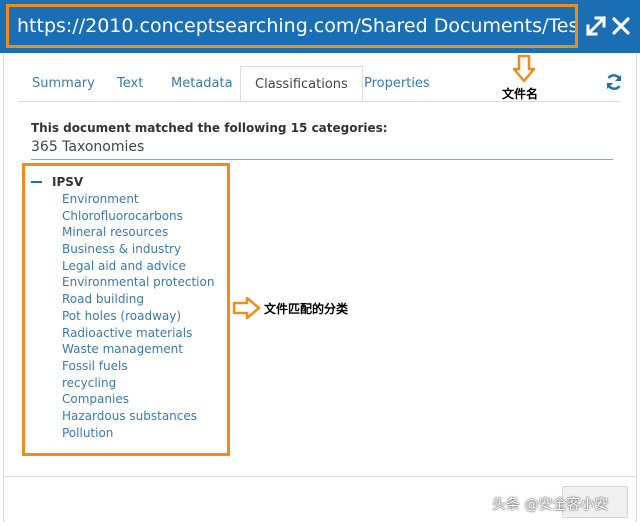 The width and height of the screenshot is (640, 526). I want to click on category-item: Pot holes (roadway), so click(138, 316).